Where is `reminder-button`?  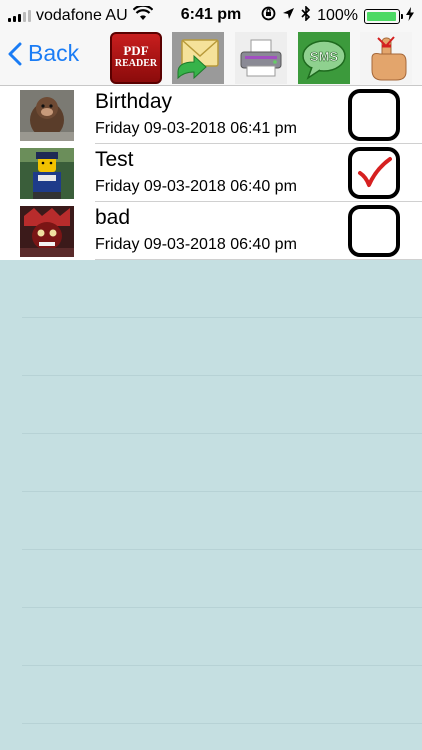
reminder-button is located at coordinates (386, 58).